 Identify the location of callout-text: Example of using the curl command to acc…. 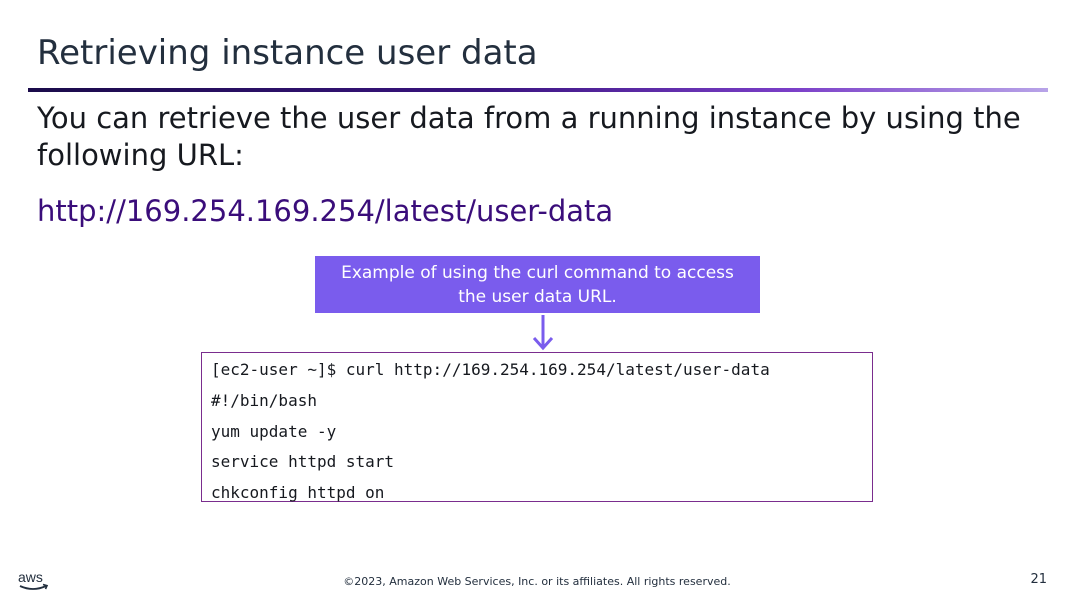
(537, 284).